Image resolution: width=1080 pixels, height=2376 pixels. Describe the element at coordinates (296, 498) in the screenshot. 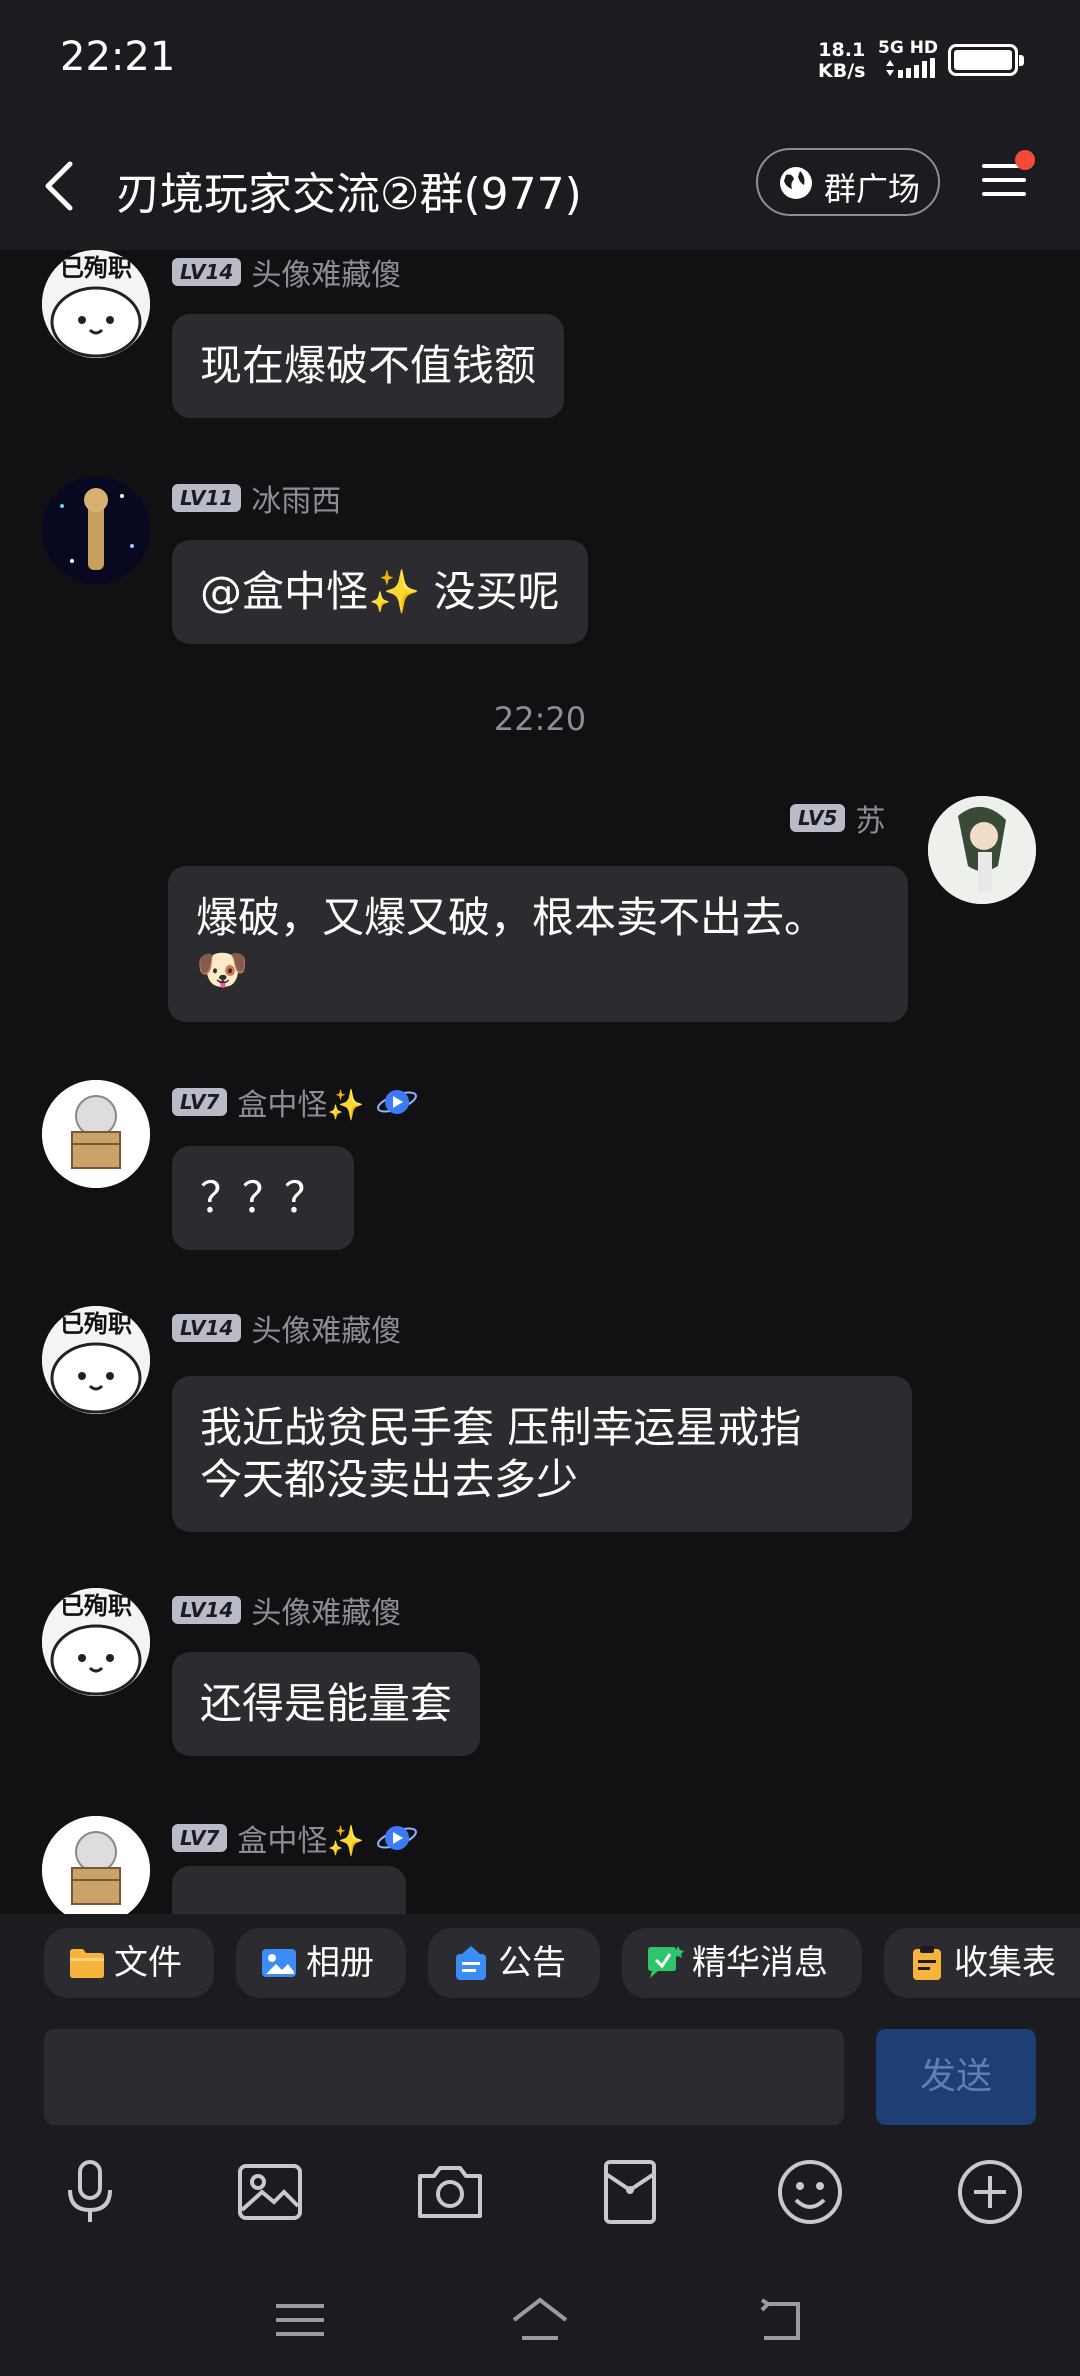

I see `sender-name: 冰雨西` at that location.